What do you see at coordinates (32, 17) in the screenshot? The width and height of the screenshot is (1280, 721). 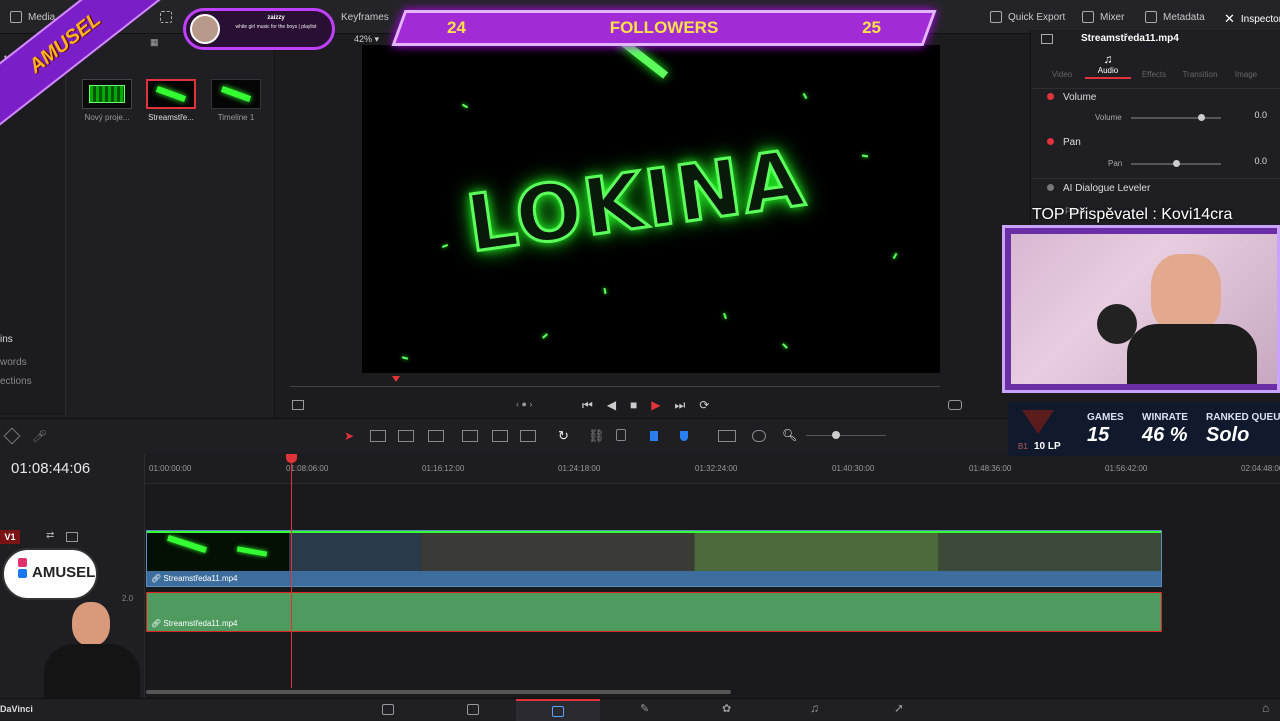 I see `media-tab: Media` at bounding box center [32, 17].